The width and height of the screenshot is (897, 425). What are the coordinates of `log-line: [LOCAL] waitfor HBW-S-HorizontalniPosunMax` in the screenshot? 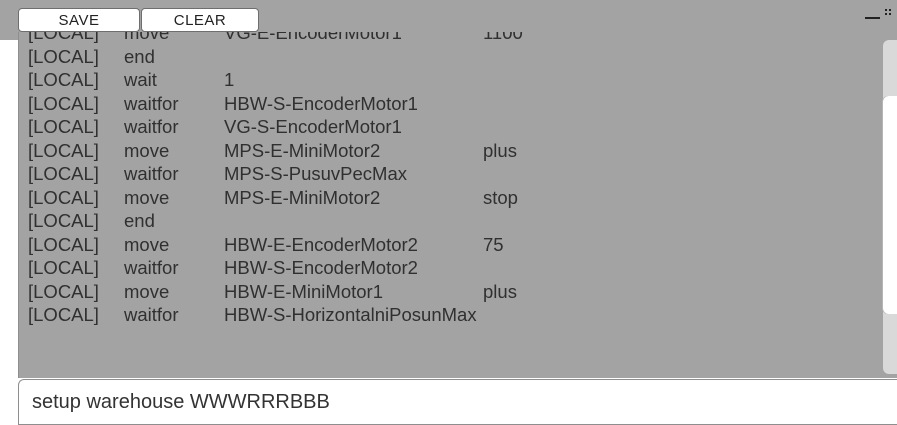 It's located at (453, 315).